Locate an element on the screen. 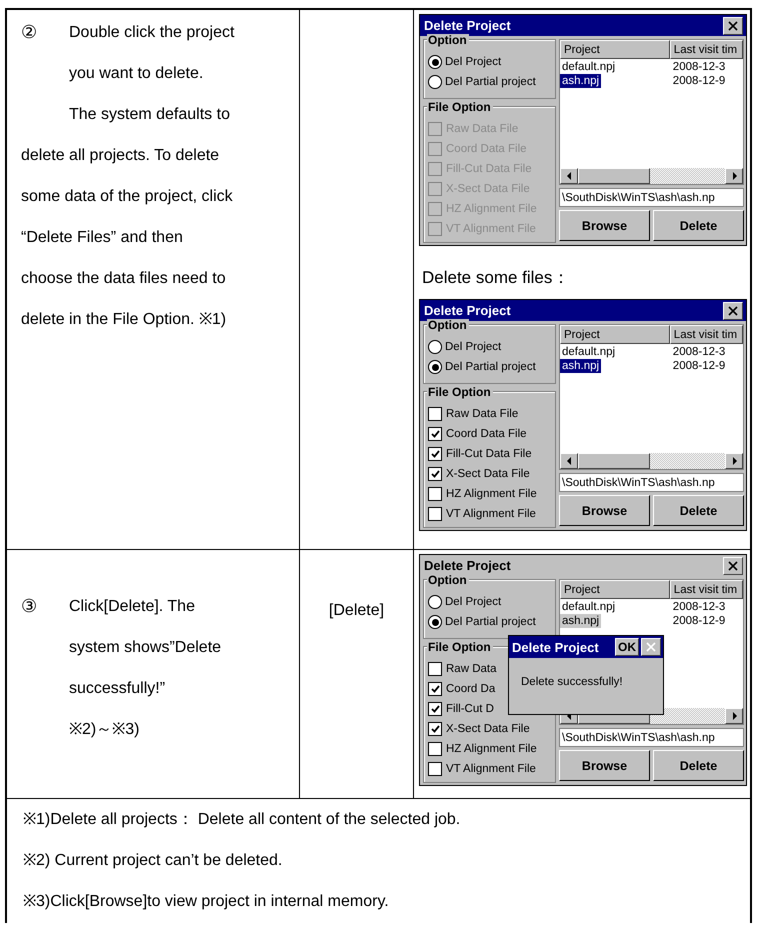  text-line: “Delete Files” and then is located at coordinates (102, 238).